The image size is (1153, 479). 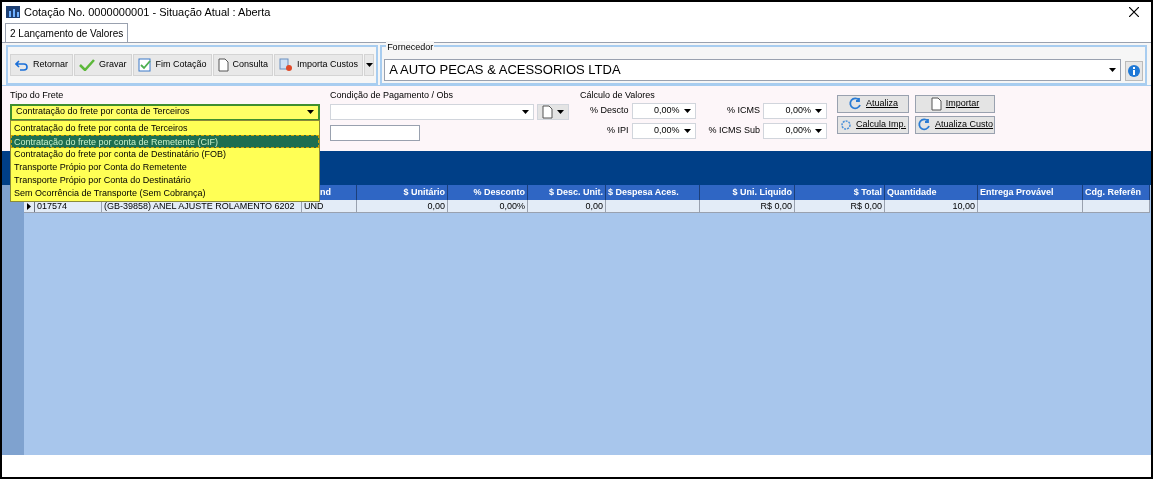 What do you see at coordinates (743, 110) in the screenshot?
I see `field-label: % ICMS` at bounding box center [743, 110].